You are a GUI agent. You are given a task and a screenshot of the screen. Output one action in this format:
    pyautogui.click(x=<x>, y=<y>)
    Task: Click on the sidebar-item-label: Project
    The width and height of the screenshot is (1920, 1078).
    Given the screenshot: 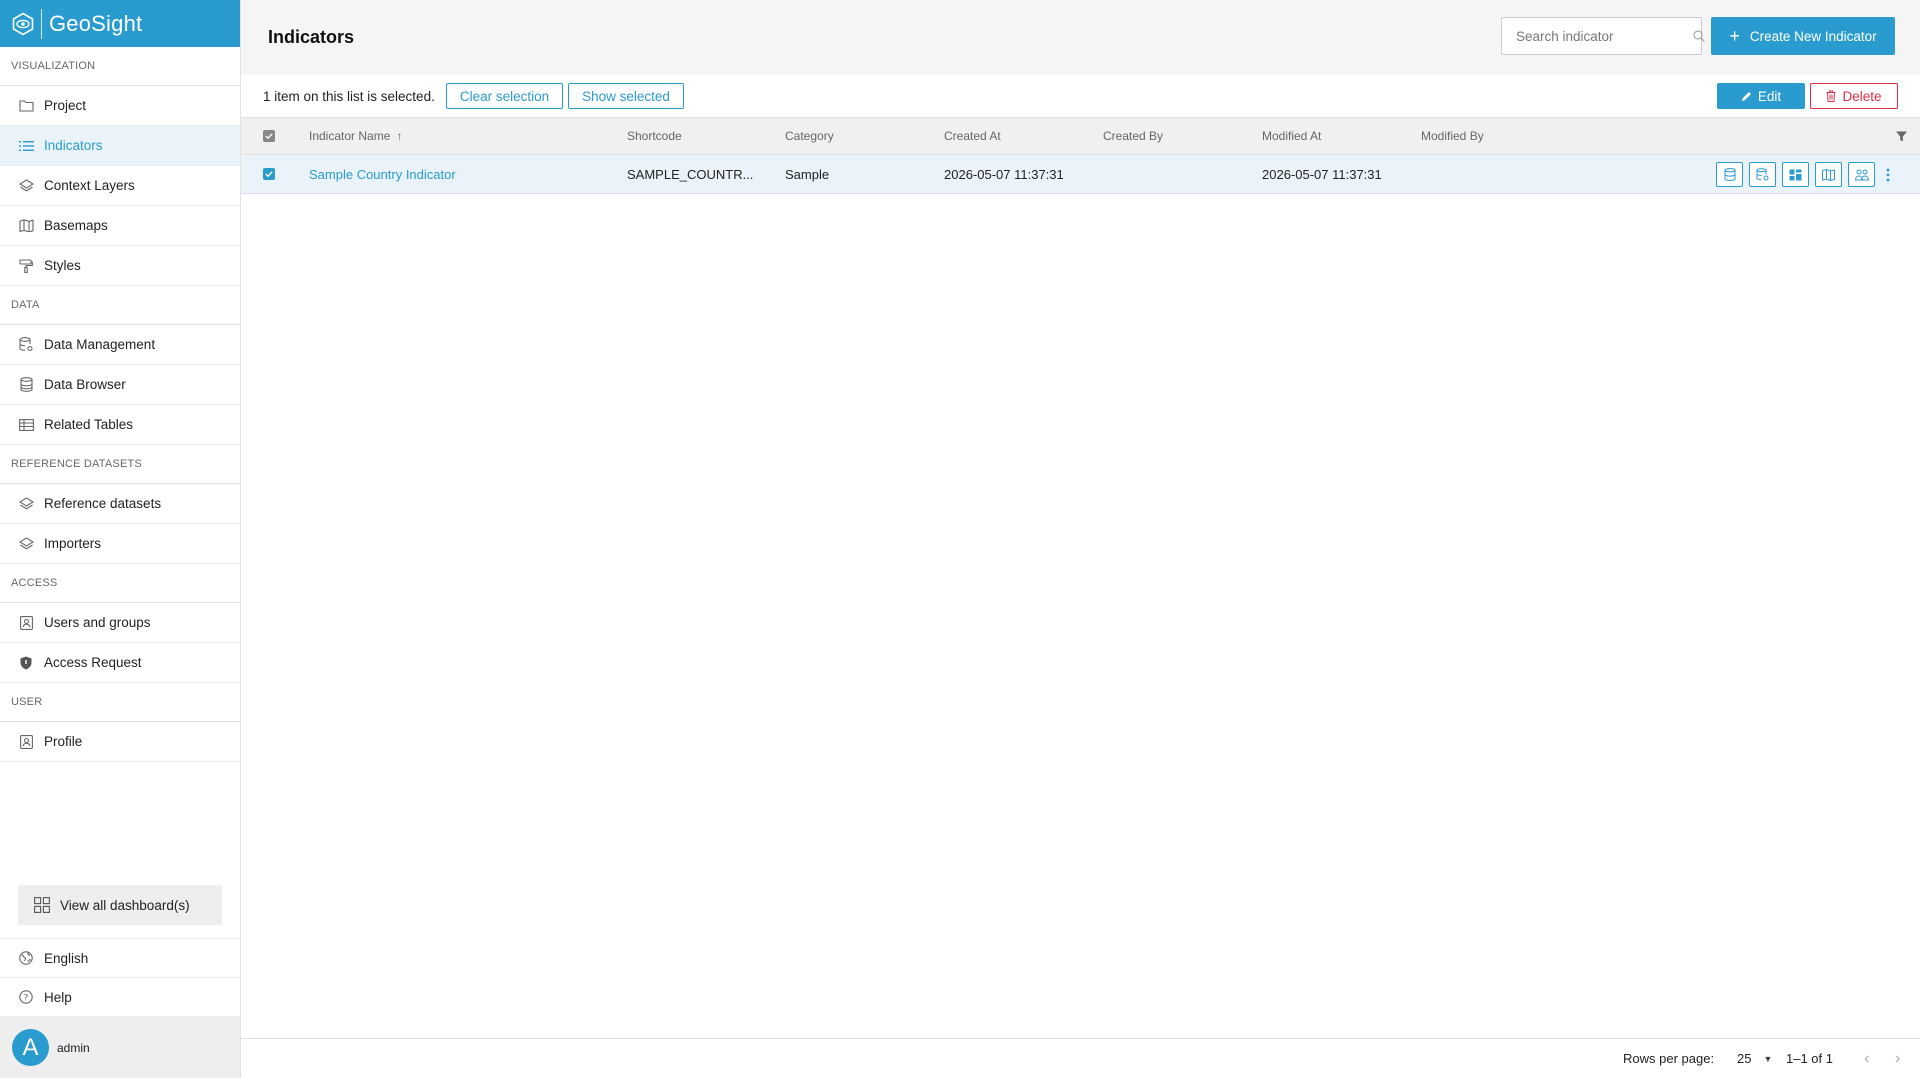 What is the action you would take?
    pyautogui.click(x=65, y=105)
    